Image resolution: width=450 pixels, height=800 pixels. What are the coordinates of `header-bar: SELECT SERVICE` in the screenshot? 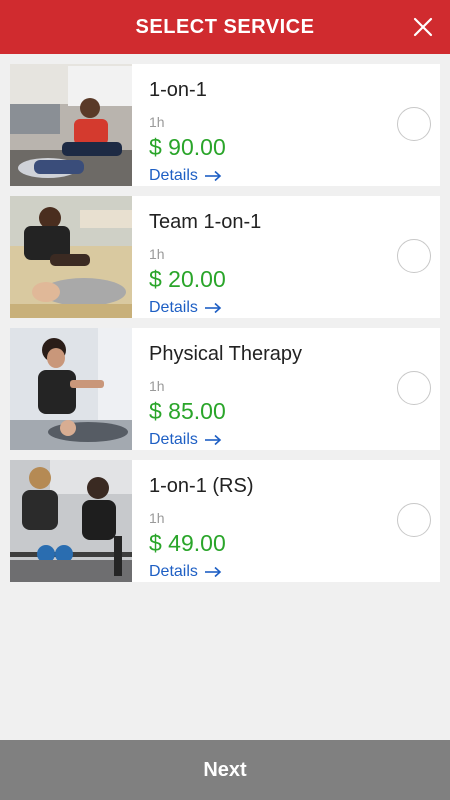 It's located at (225, 27).